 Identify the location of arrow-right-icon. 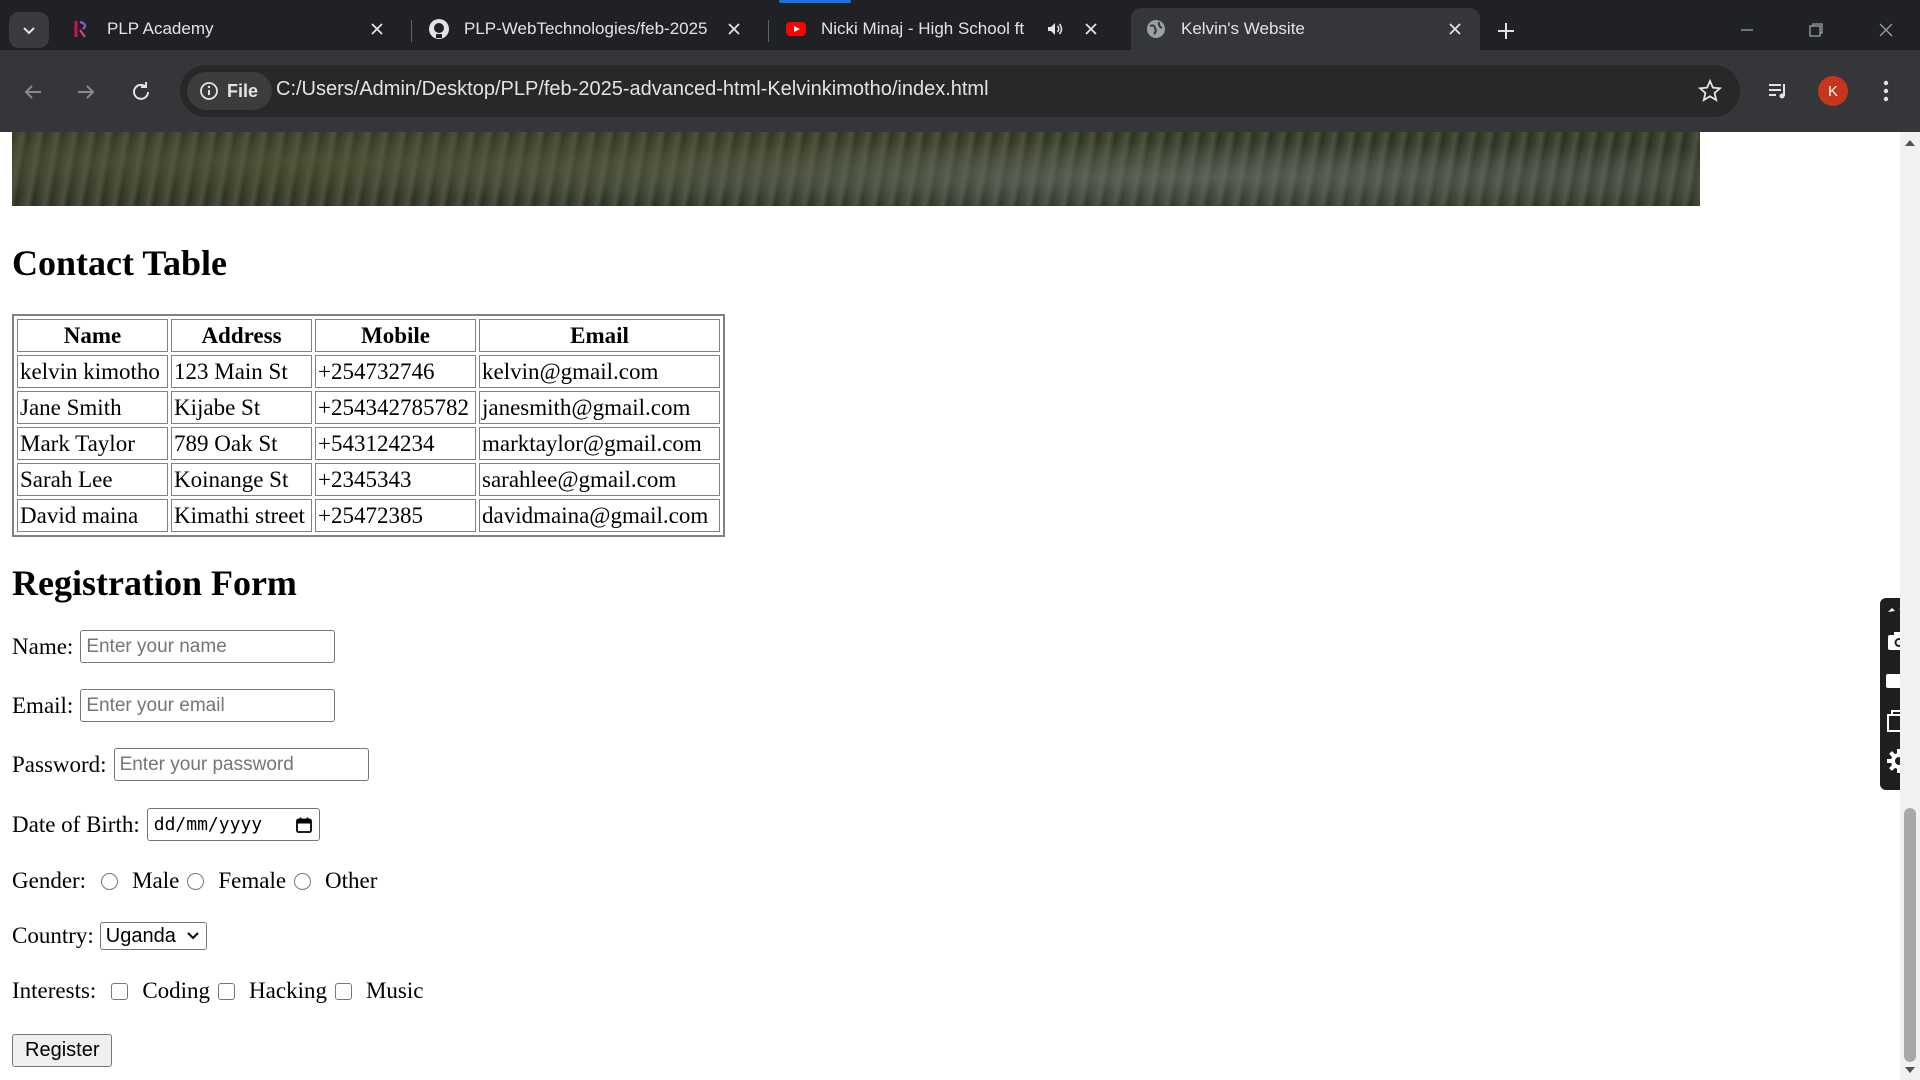
(86, 92).